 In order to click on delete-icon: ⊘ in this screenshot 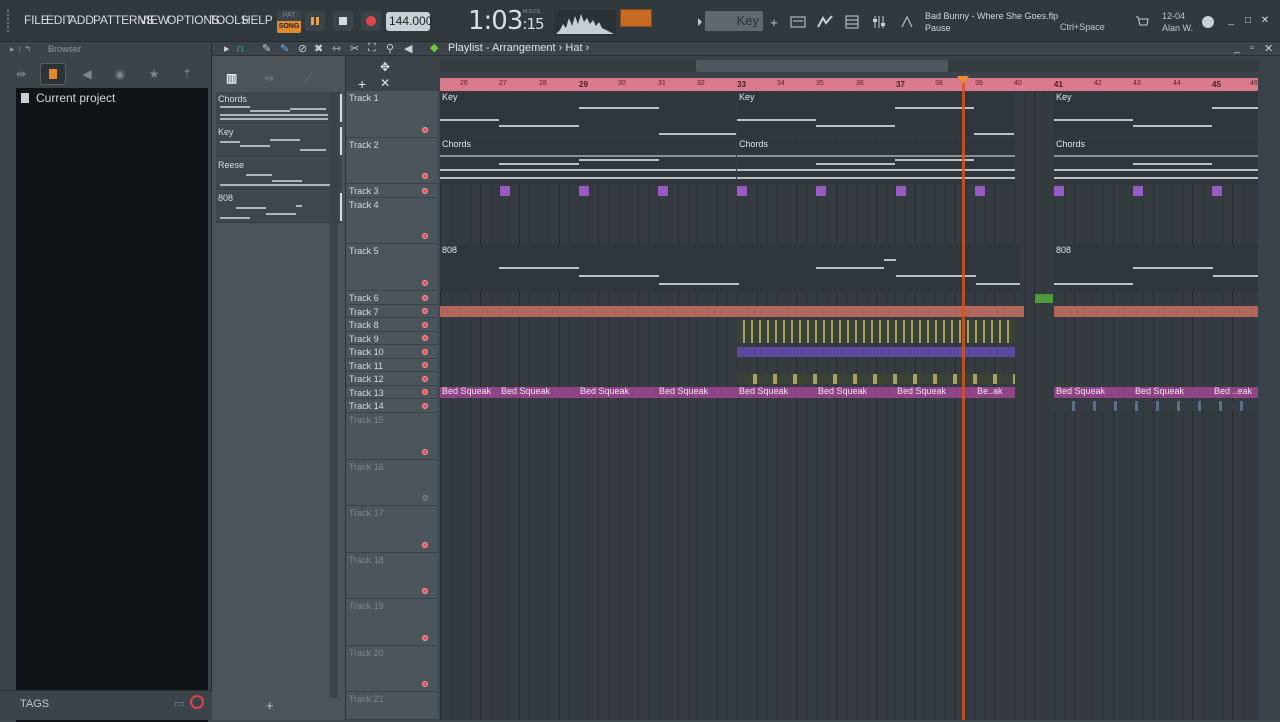, I will do `click(302, 48)`.